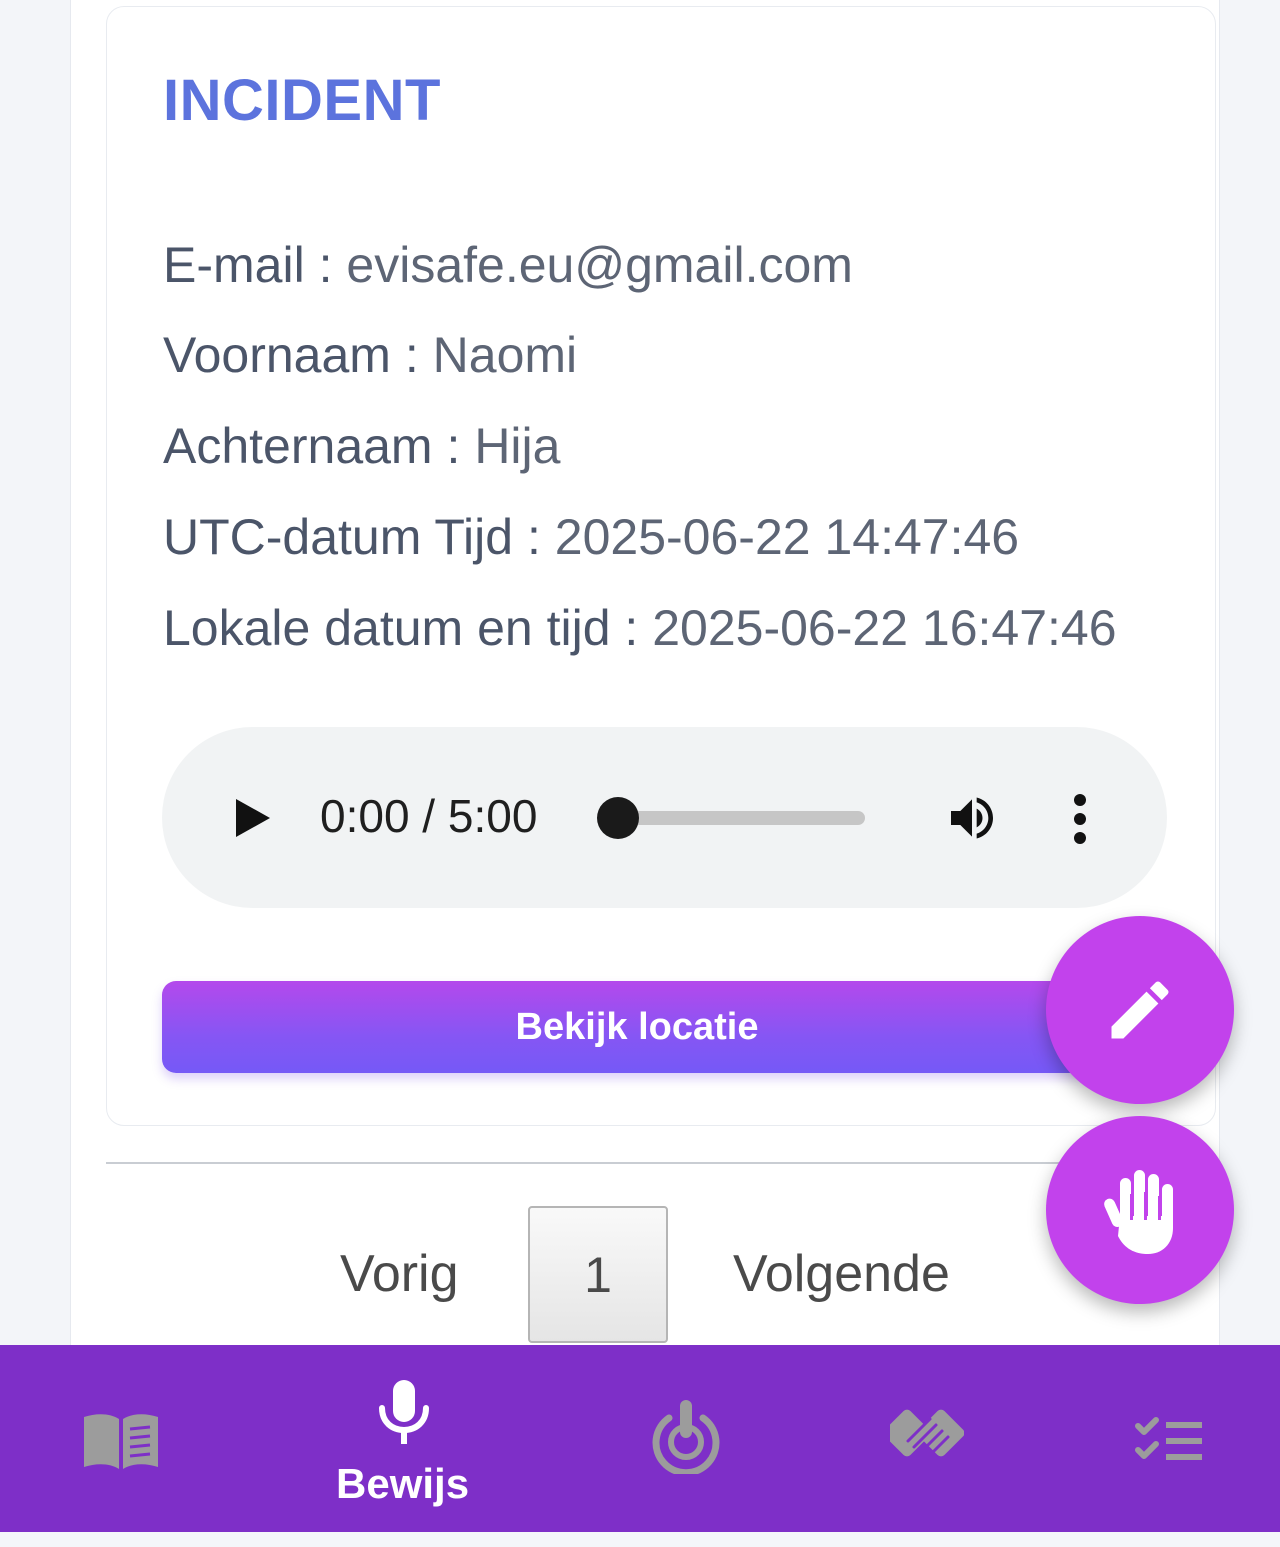 Image resolution: width=1280 pixels, height=1547 pixels. I want to click on field-first-name-label: Voornaam, so click(277, 355).